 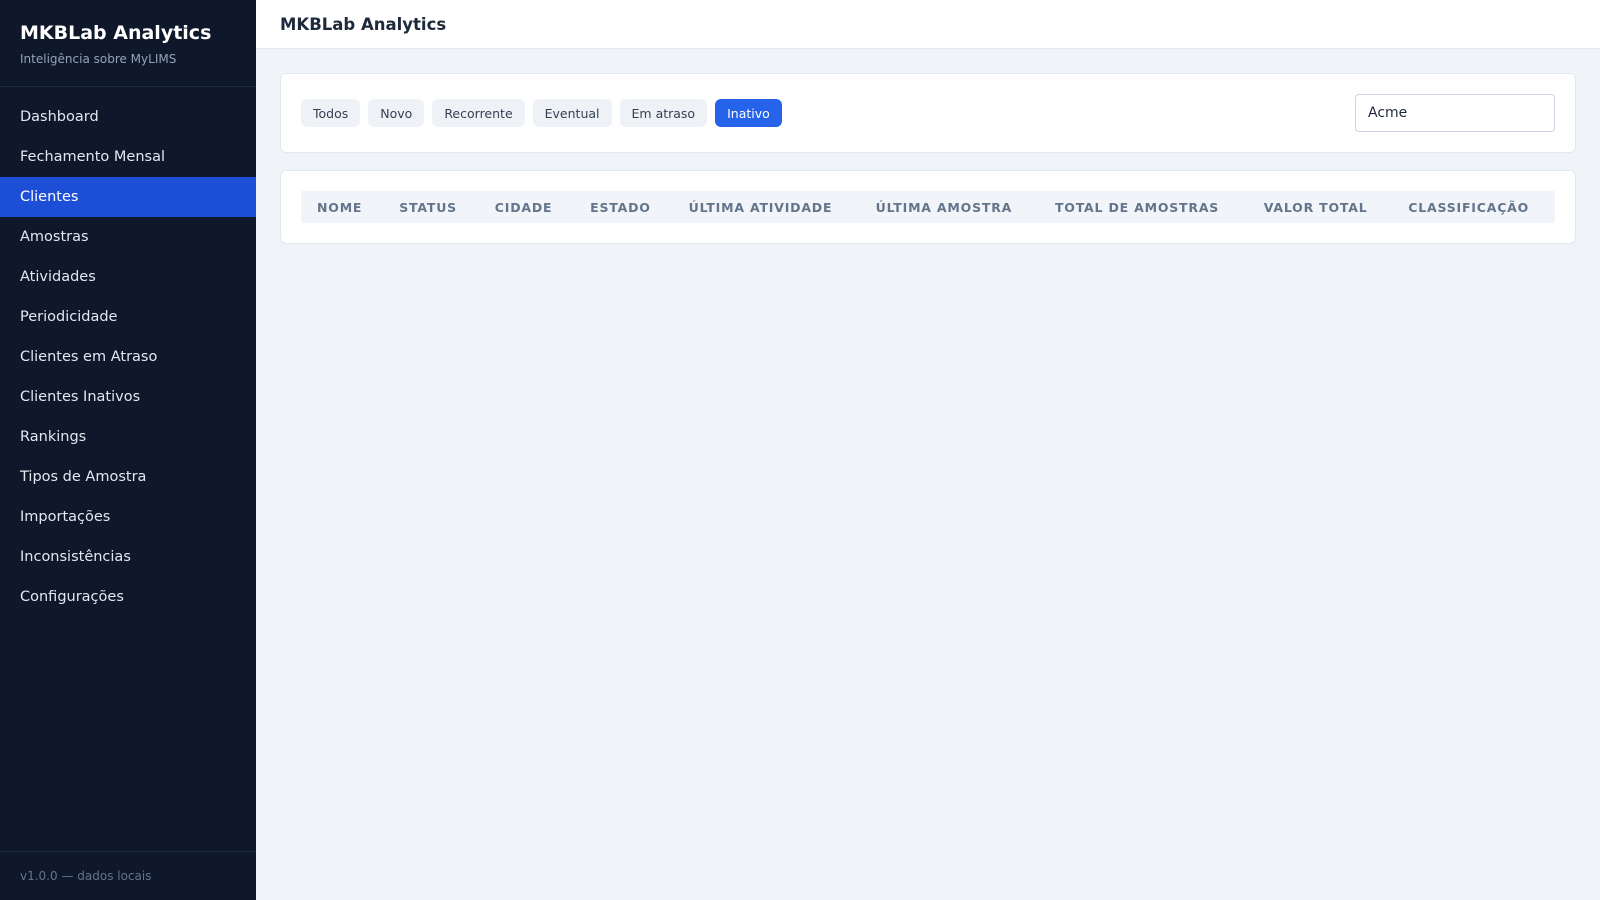 What do you see at coordinates (128, 237) in the screenshot?
I see `sidebar-item-amostras: Amostras` at bounding box center [128, 237].